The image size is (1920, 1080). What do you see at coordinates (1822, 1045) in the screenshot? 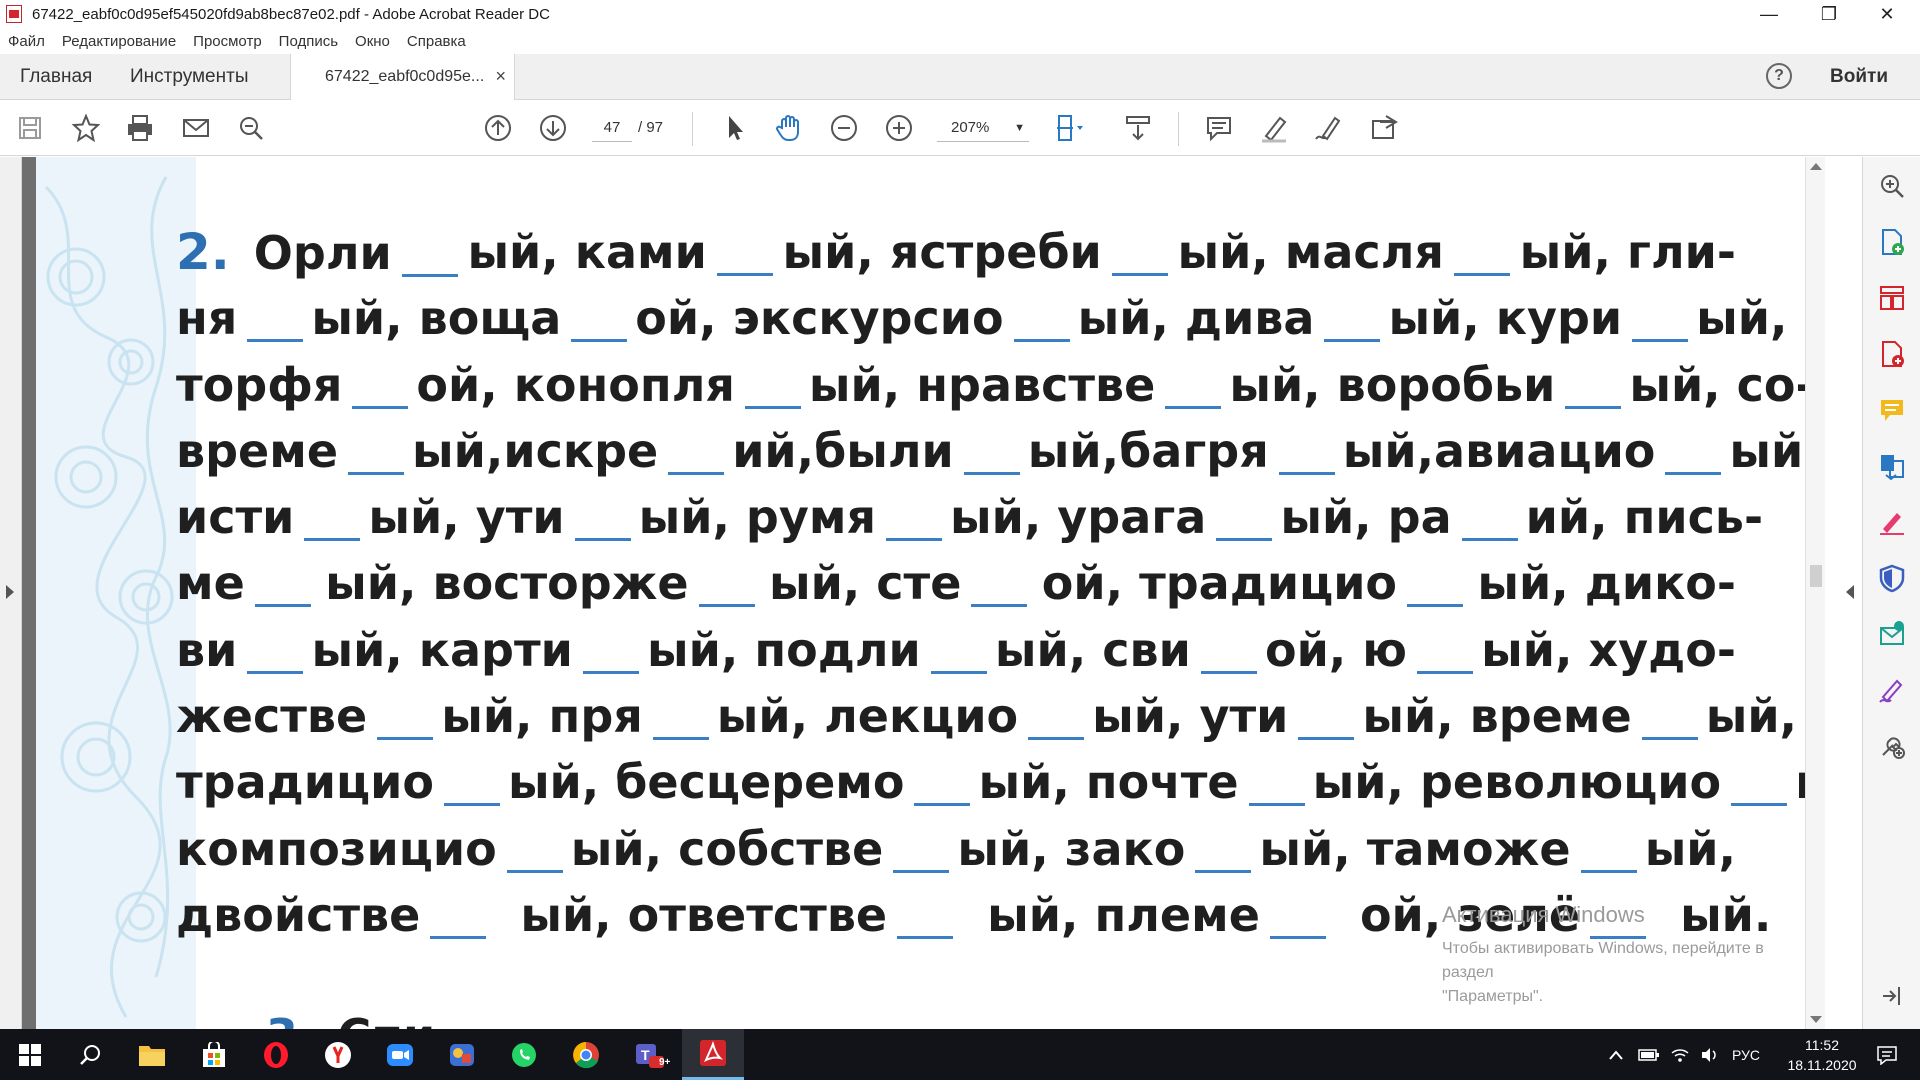
I see `clock-time: 11:52` at bounding box center [1822, 1045].